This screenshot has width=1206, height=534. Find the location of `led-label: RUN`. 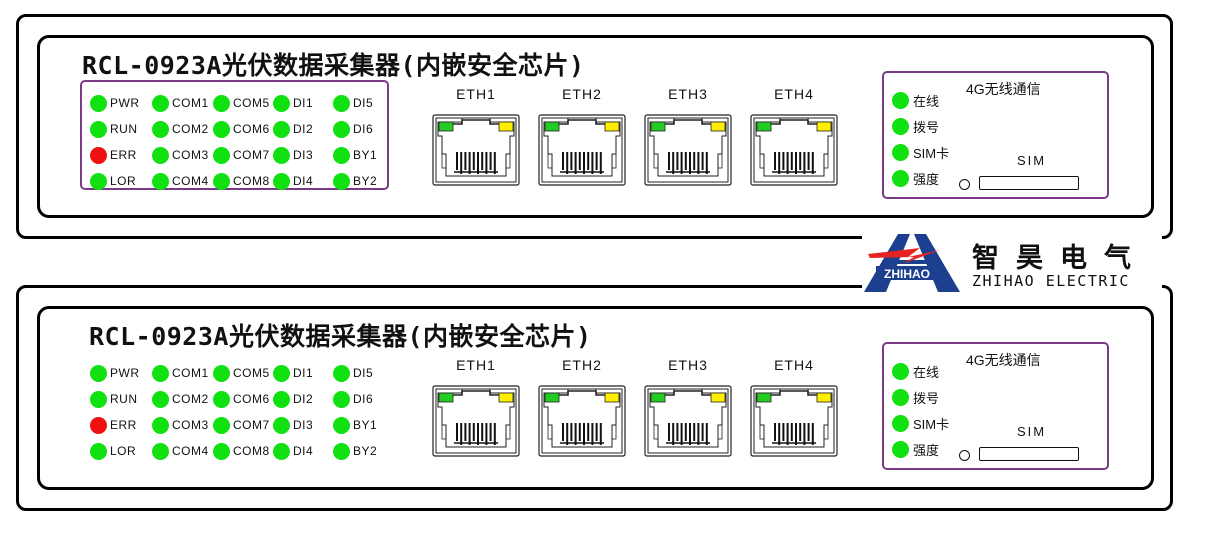

led-label: RUN is located at coordinates (124, 129).